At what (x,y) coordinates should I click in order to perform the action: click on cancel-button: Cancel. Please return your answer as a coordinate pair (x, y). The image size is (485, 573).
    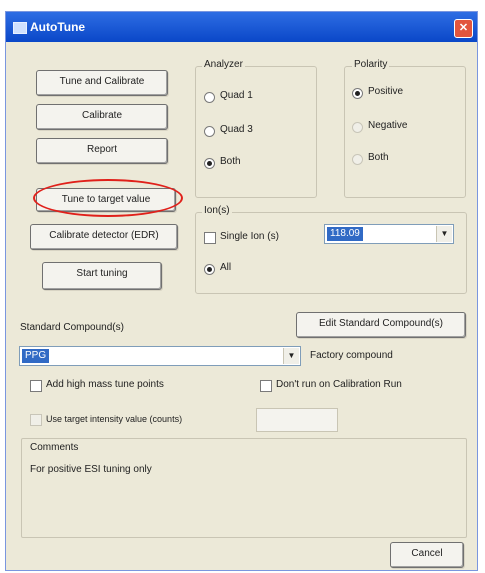
    Looking at the image, I should click on (427, 555).